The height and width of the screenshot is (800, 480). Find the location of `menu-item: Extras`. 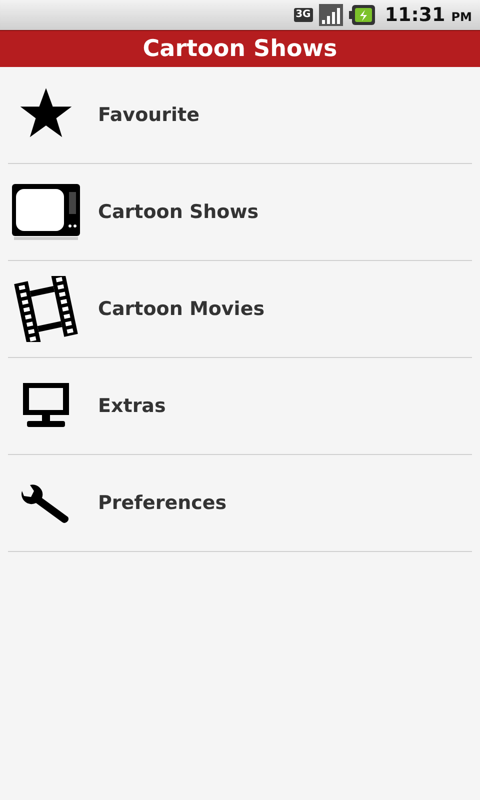

menu-item: Extras is located at coordinates (240, 406).